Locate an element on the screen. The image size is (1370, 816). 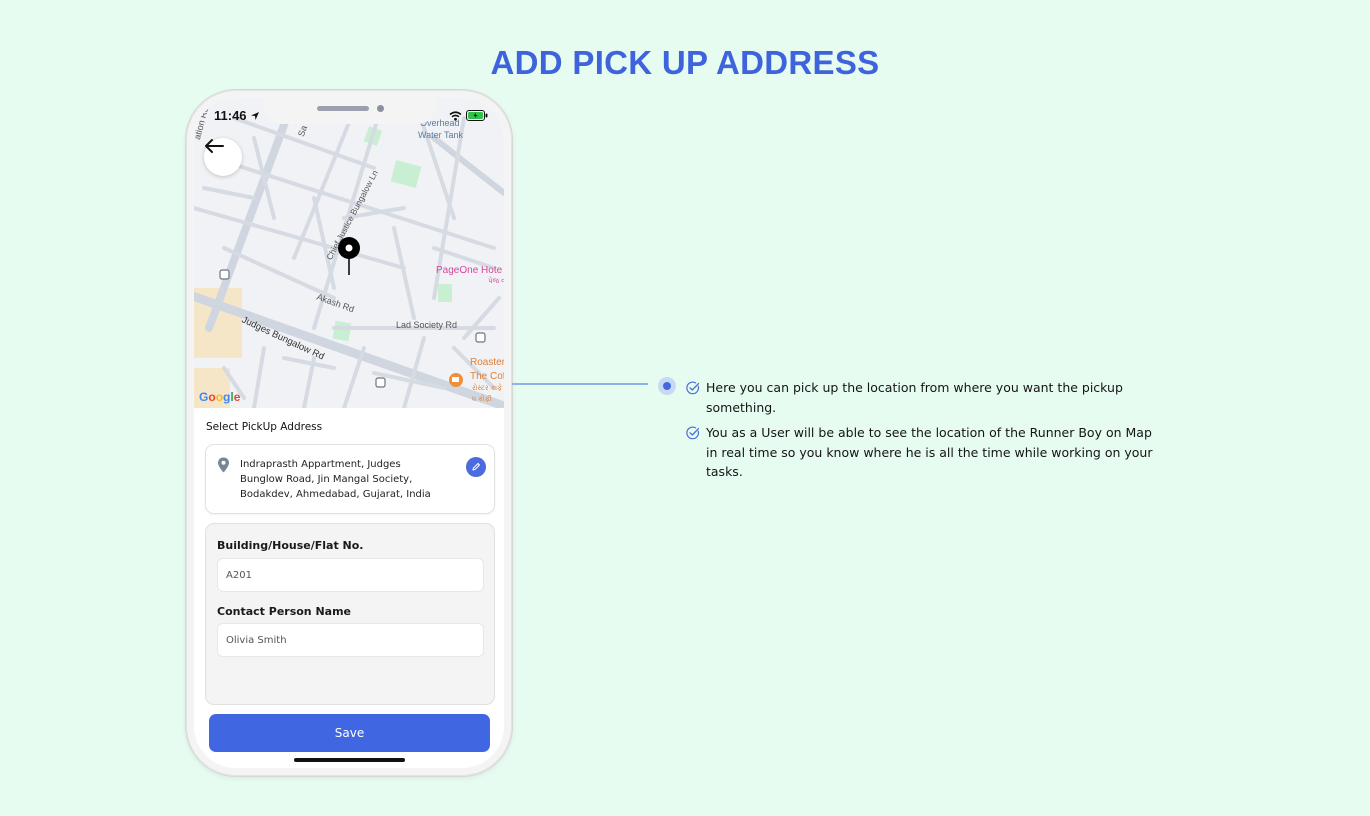
location-pin-icon is located at coordinates (223, 465).